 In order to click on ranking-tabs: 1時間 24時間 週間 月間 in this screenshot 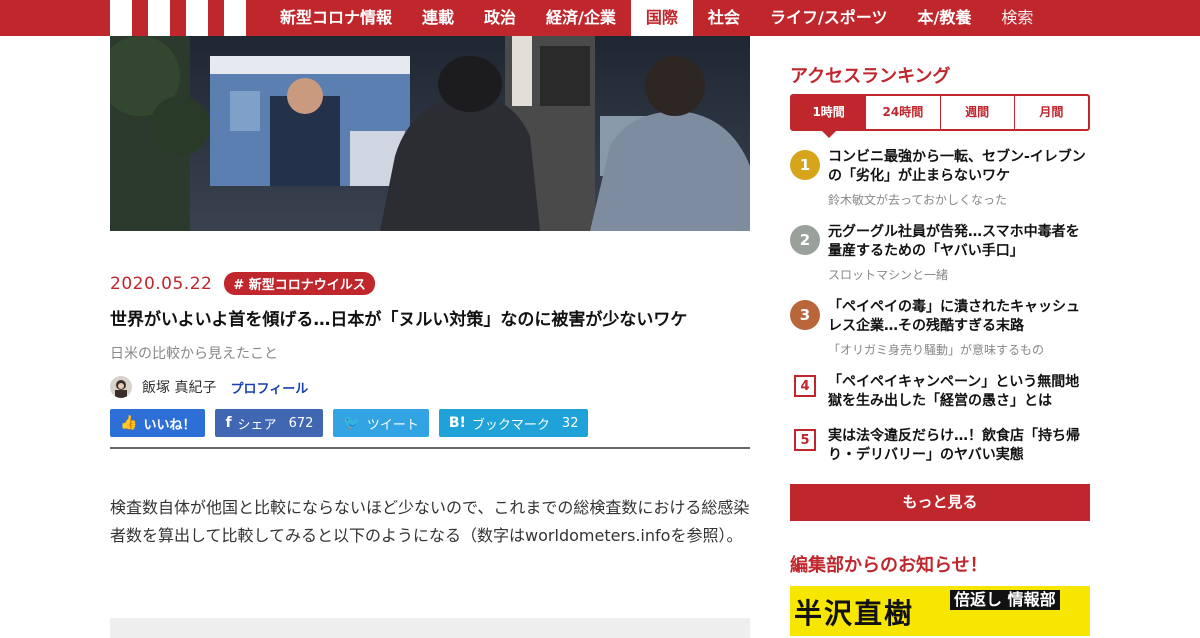, I will do `click(940, 116)`.